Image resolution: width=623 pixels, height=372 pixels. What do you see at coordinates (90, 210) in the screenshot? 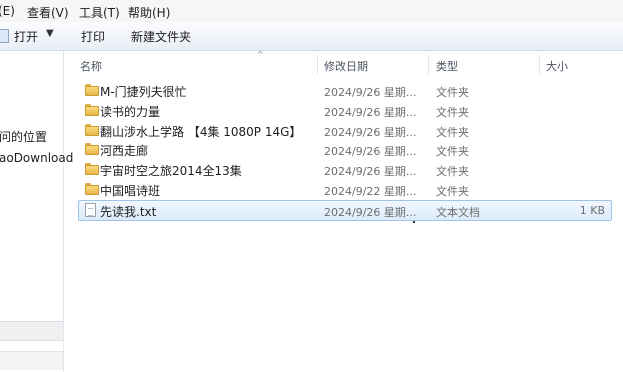
I see `text-file-icon` at bounding box center [90, 210].